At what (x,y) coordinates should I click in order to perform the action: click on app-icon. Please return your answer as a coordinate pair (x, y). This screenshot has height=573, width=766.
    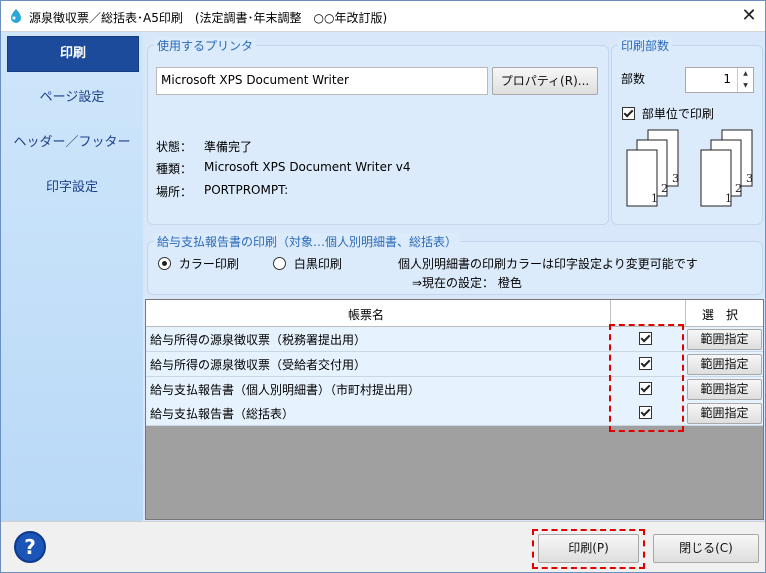
    Looking at the image, I should click on (16, 16).